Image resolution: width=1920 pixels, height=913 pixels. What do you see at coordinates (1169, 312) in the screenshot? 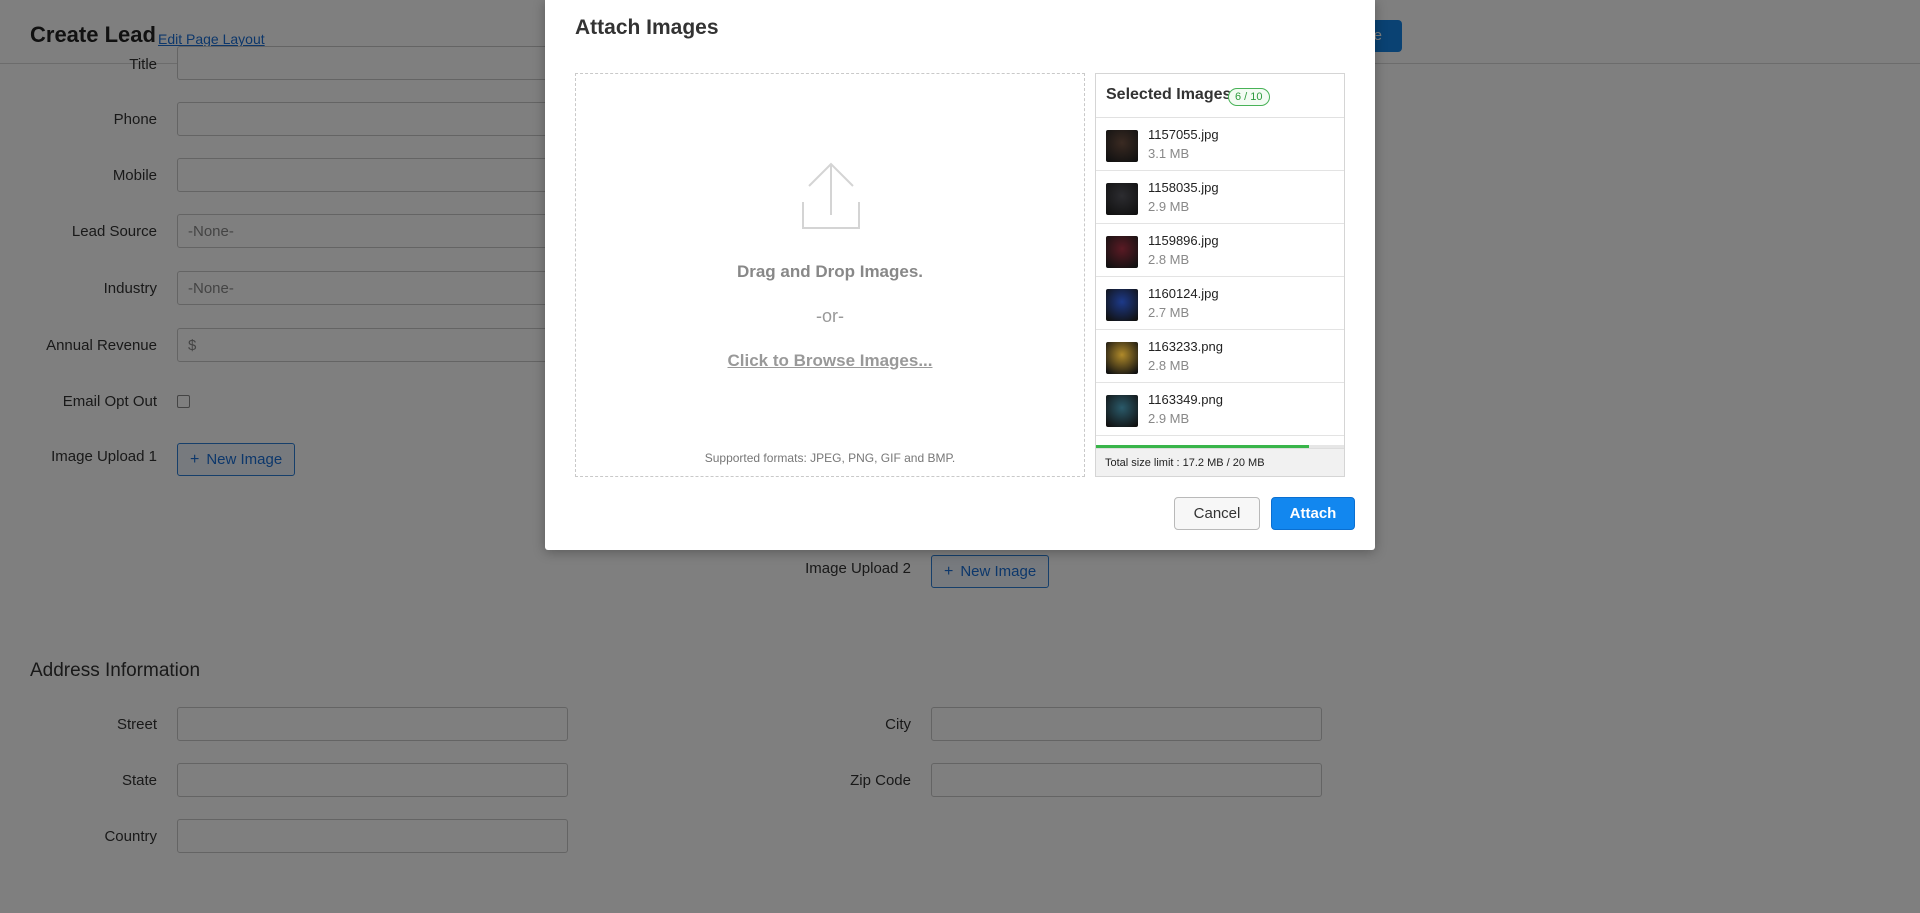
I see `image-file-size: 2.7 MB` at bounding box center [1169, 312].